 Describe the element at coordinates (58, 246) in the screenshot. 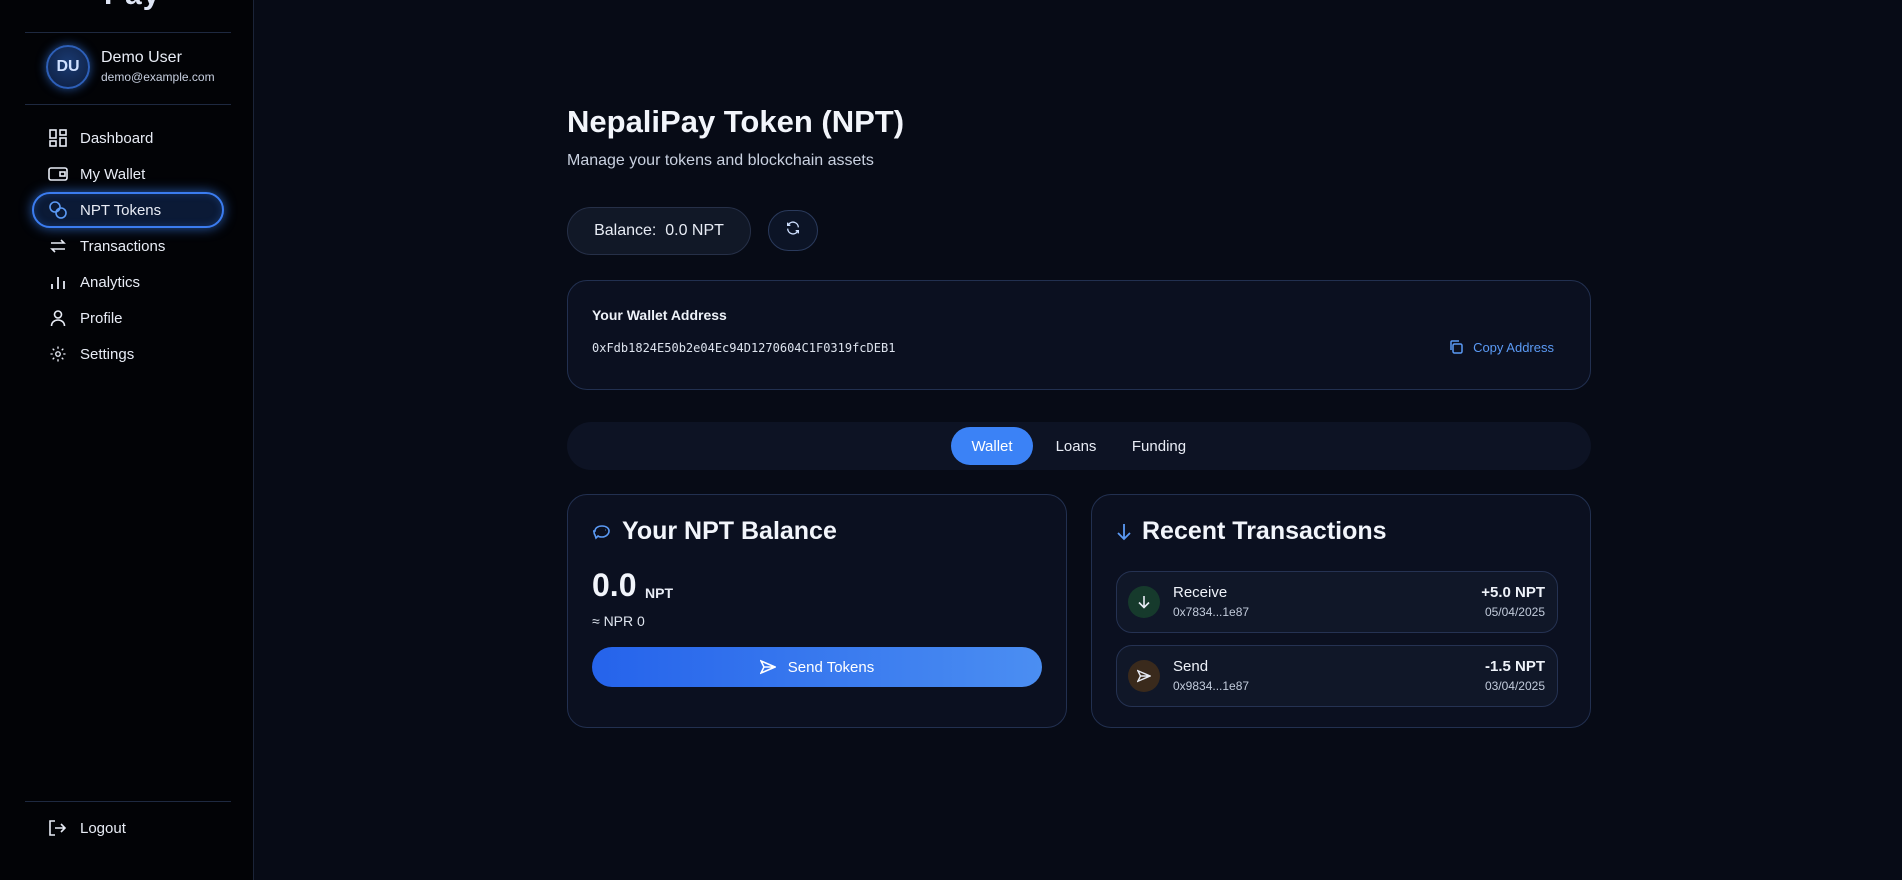

I see `transfer-icon` at that location.